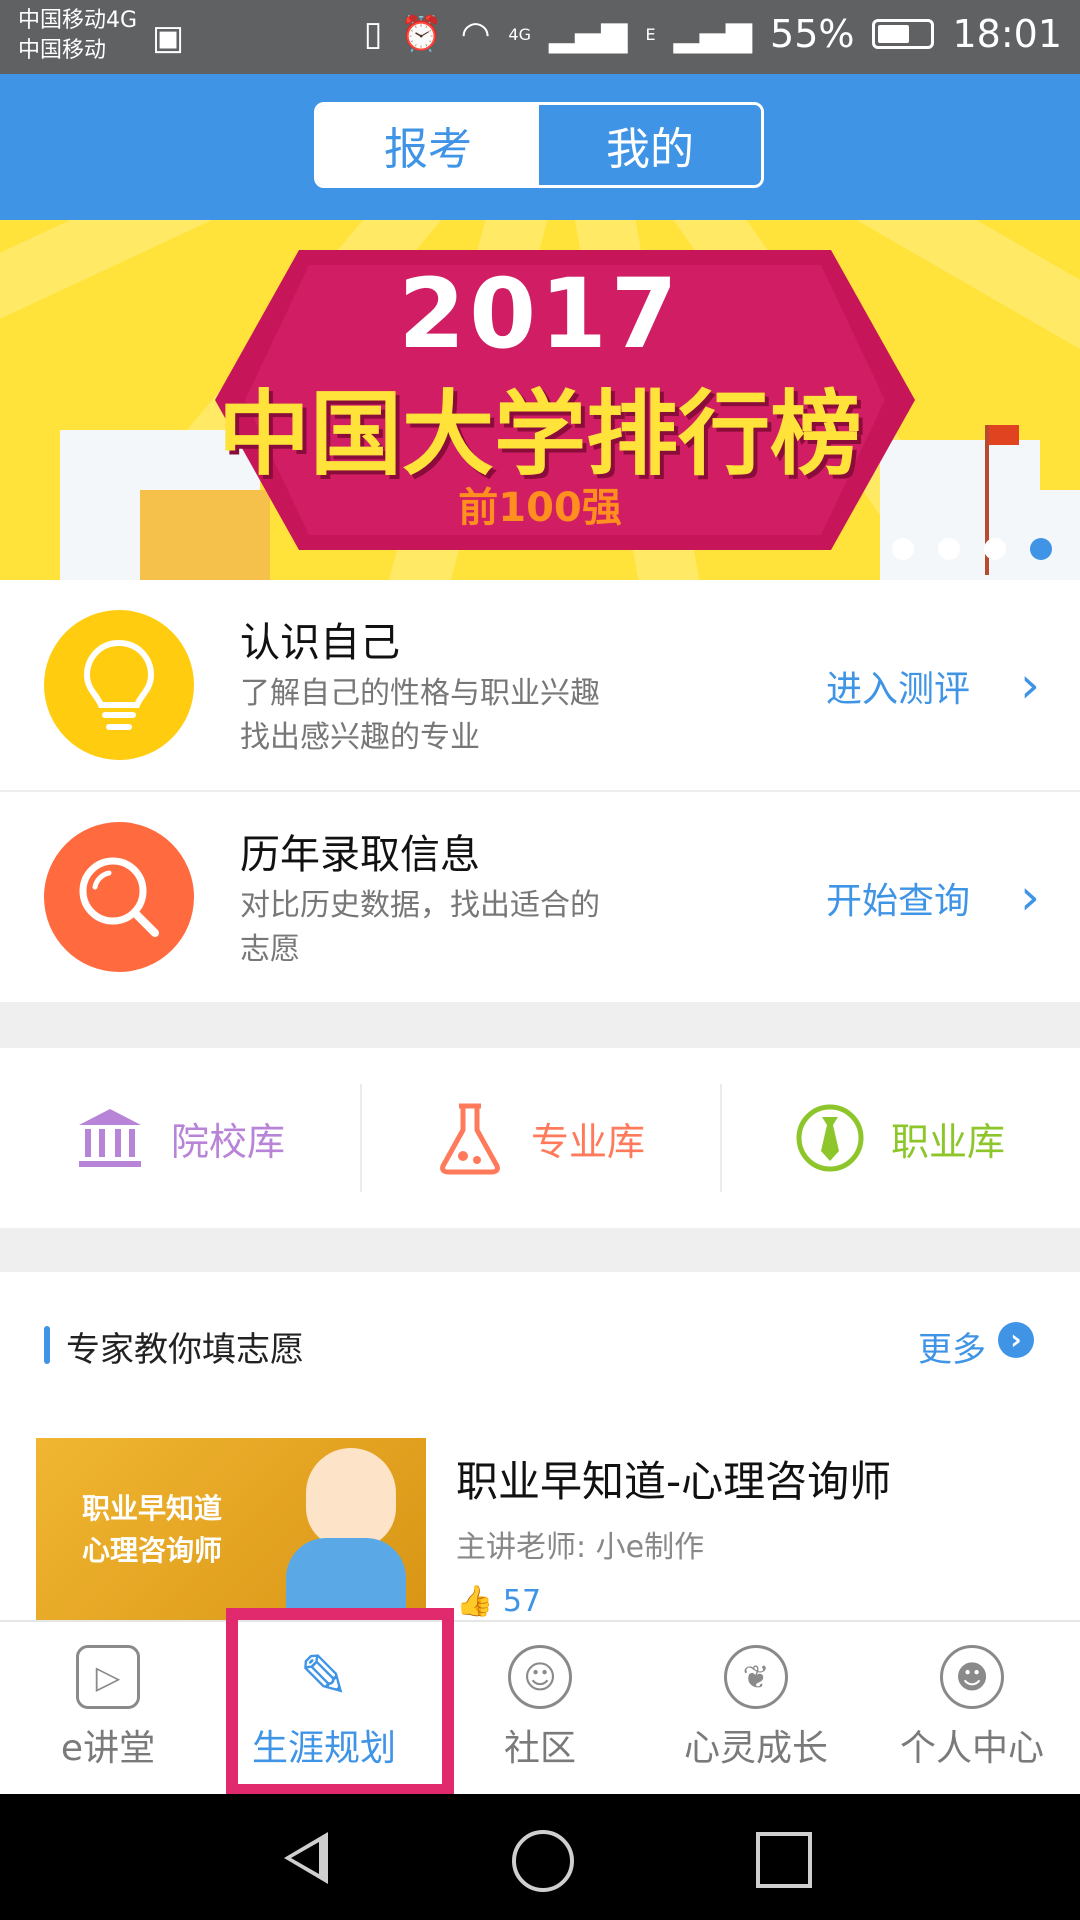 This screenshot has height=1920, width=1080. I want to click on carrier-info: 中国移动4G 中国移动, so click(77, 36).